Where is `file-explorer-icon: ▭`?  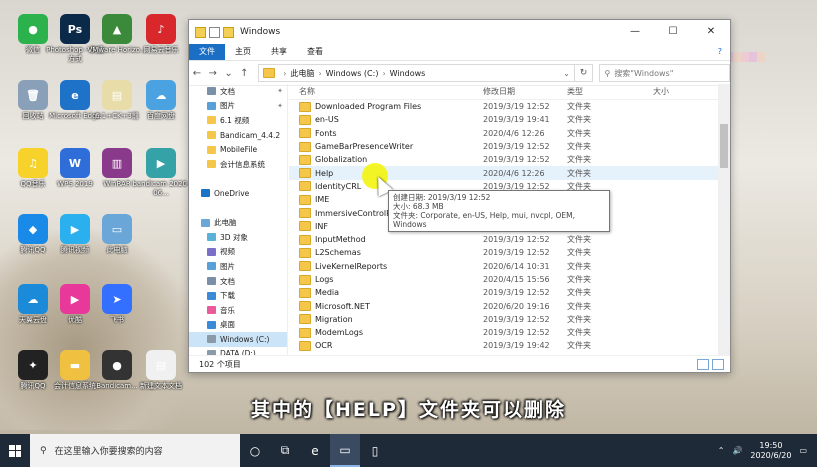 file-explorer-icon: ▭ is located at coordinates (345, 450).